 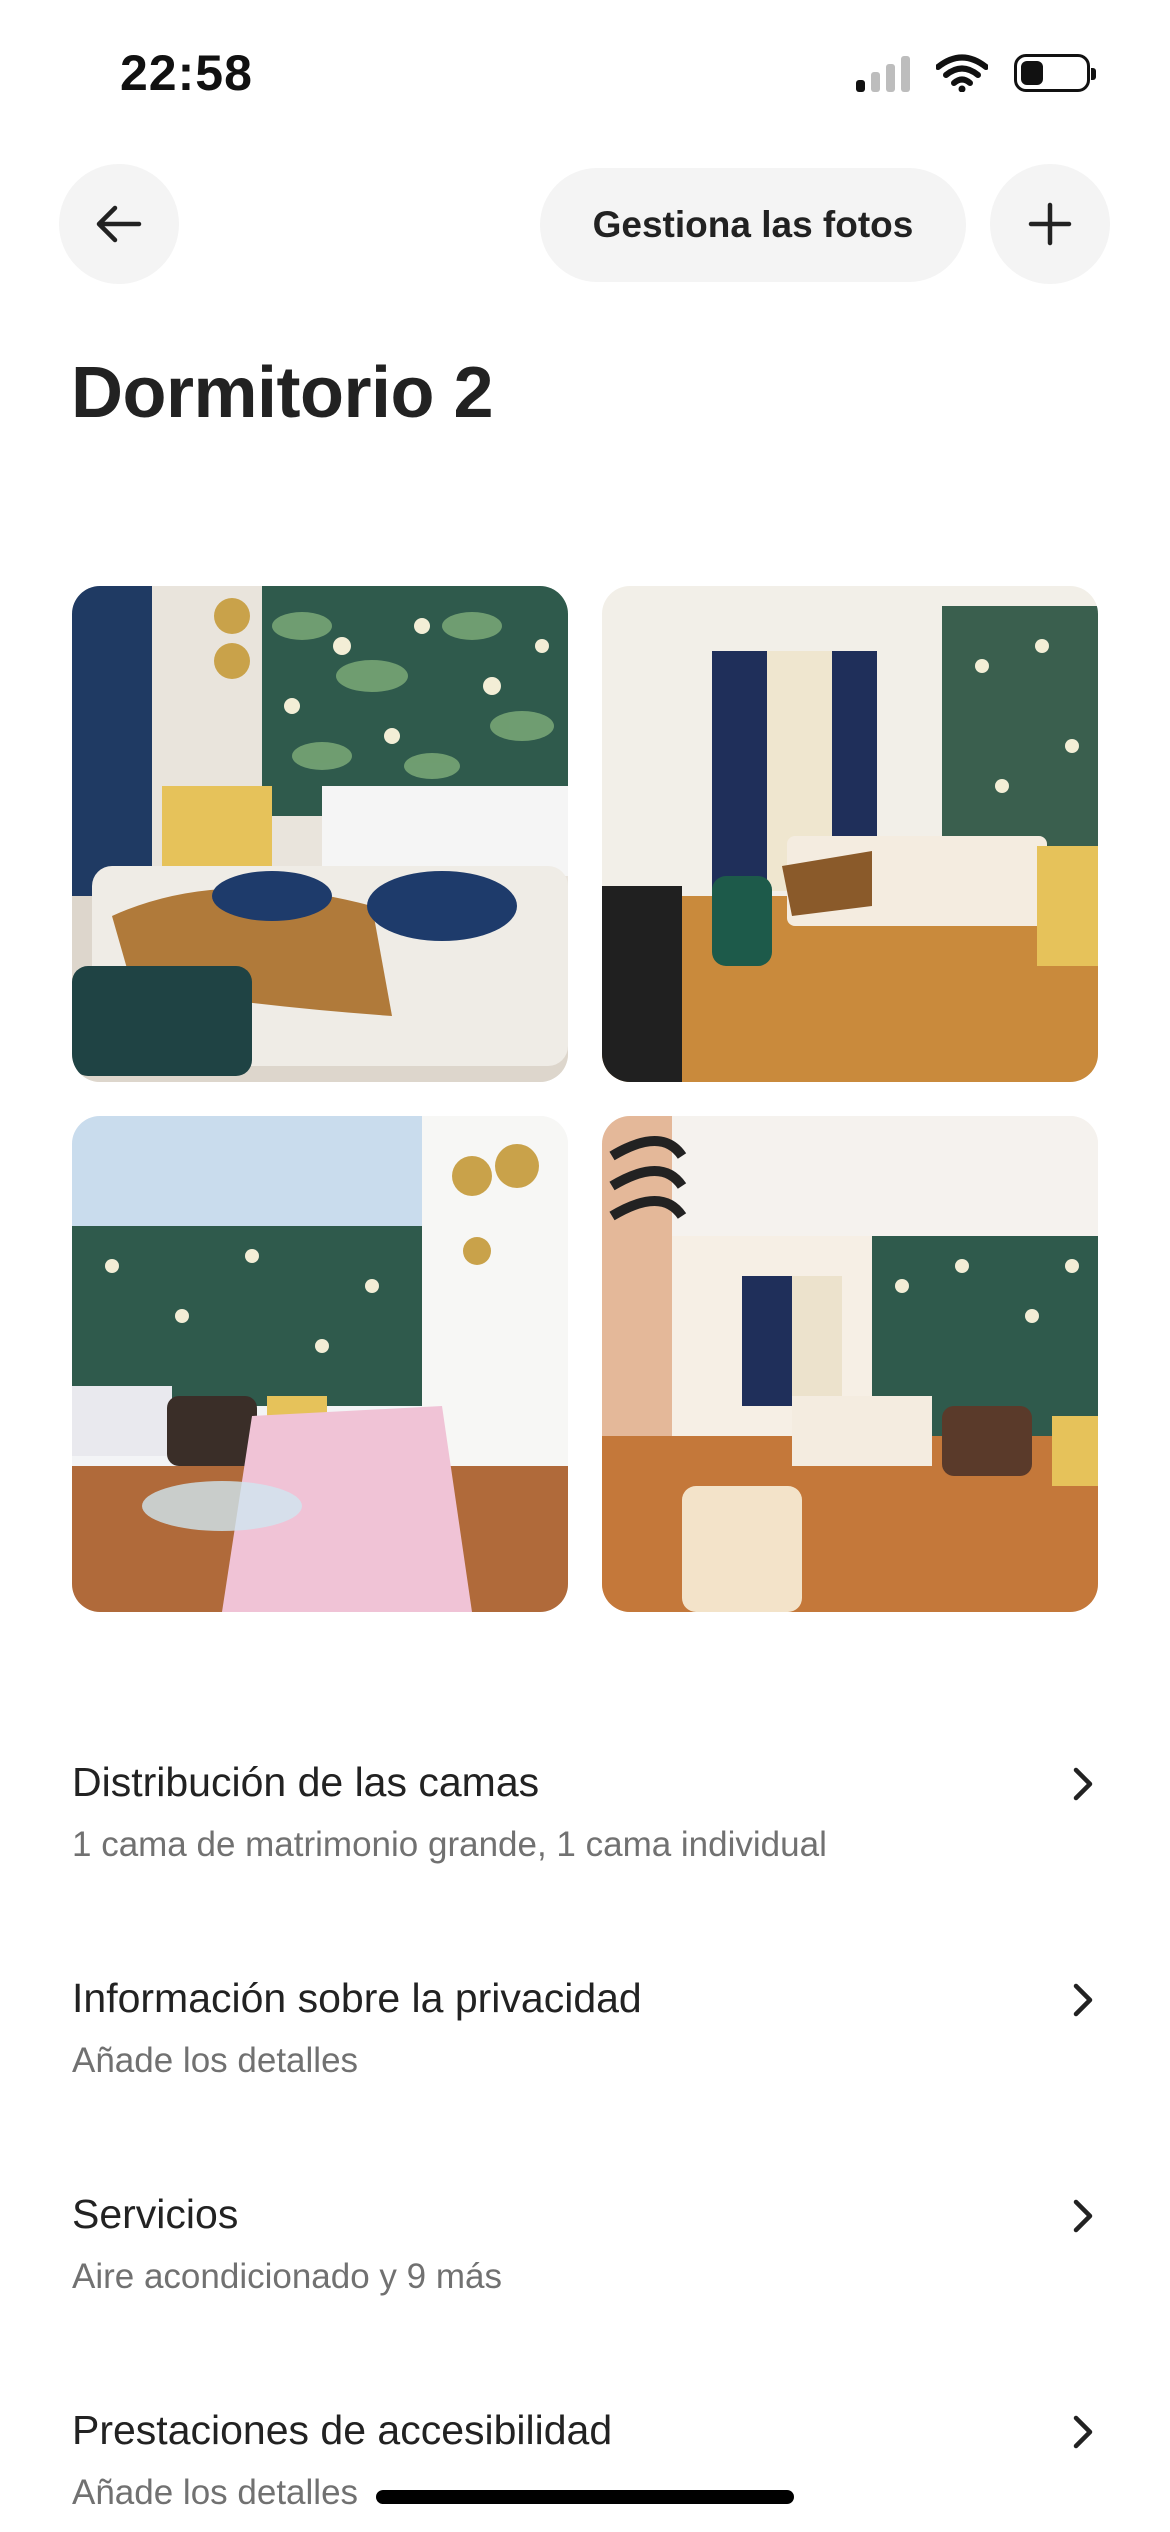 I want to click on page-title: Dormitorio 2, so click(x=282, y=393).